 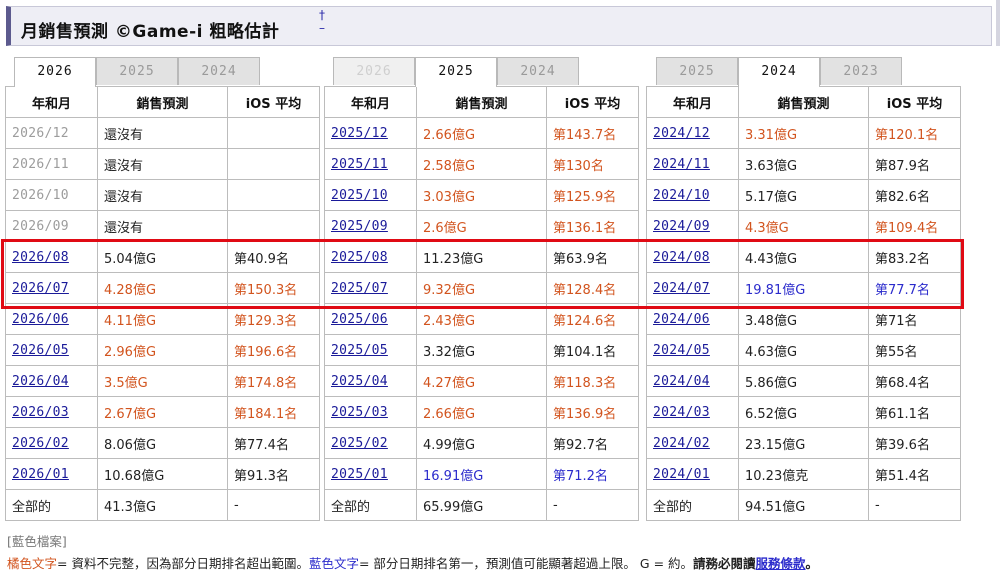 What do you see at coordinates (359, 319) in the screenshot?
I see `month-link: 2025/06` at bounding box center [359, 319].